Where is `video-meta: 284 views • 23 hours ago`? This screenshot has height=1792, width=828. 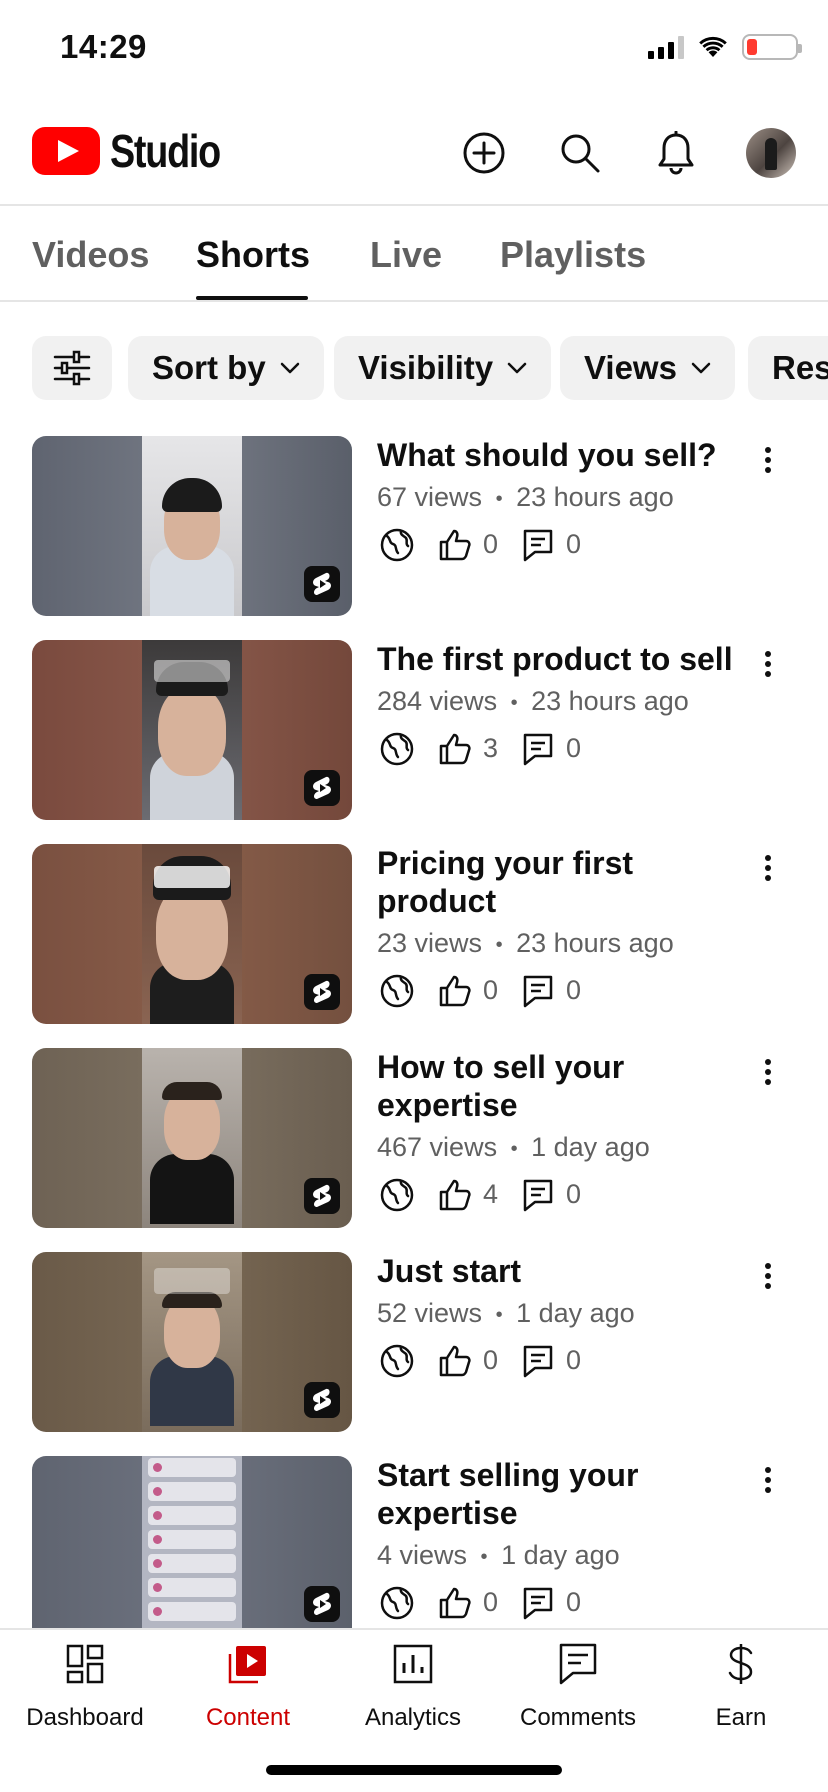 video-meta: 284 views • 23 hours ago is located at coordinates (567, 702).